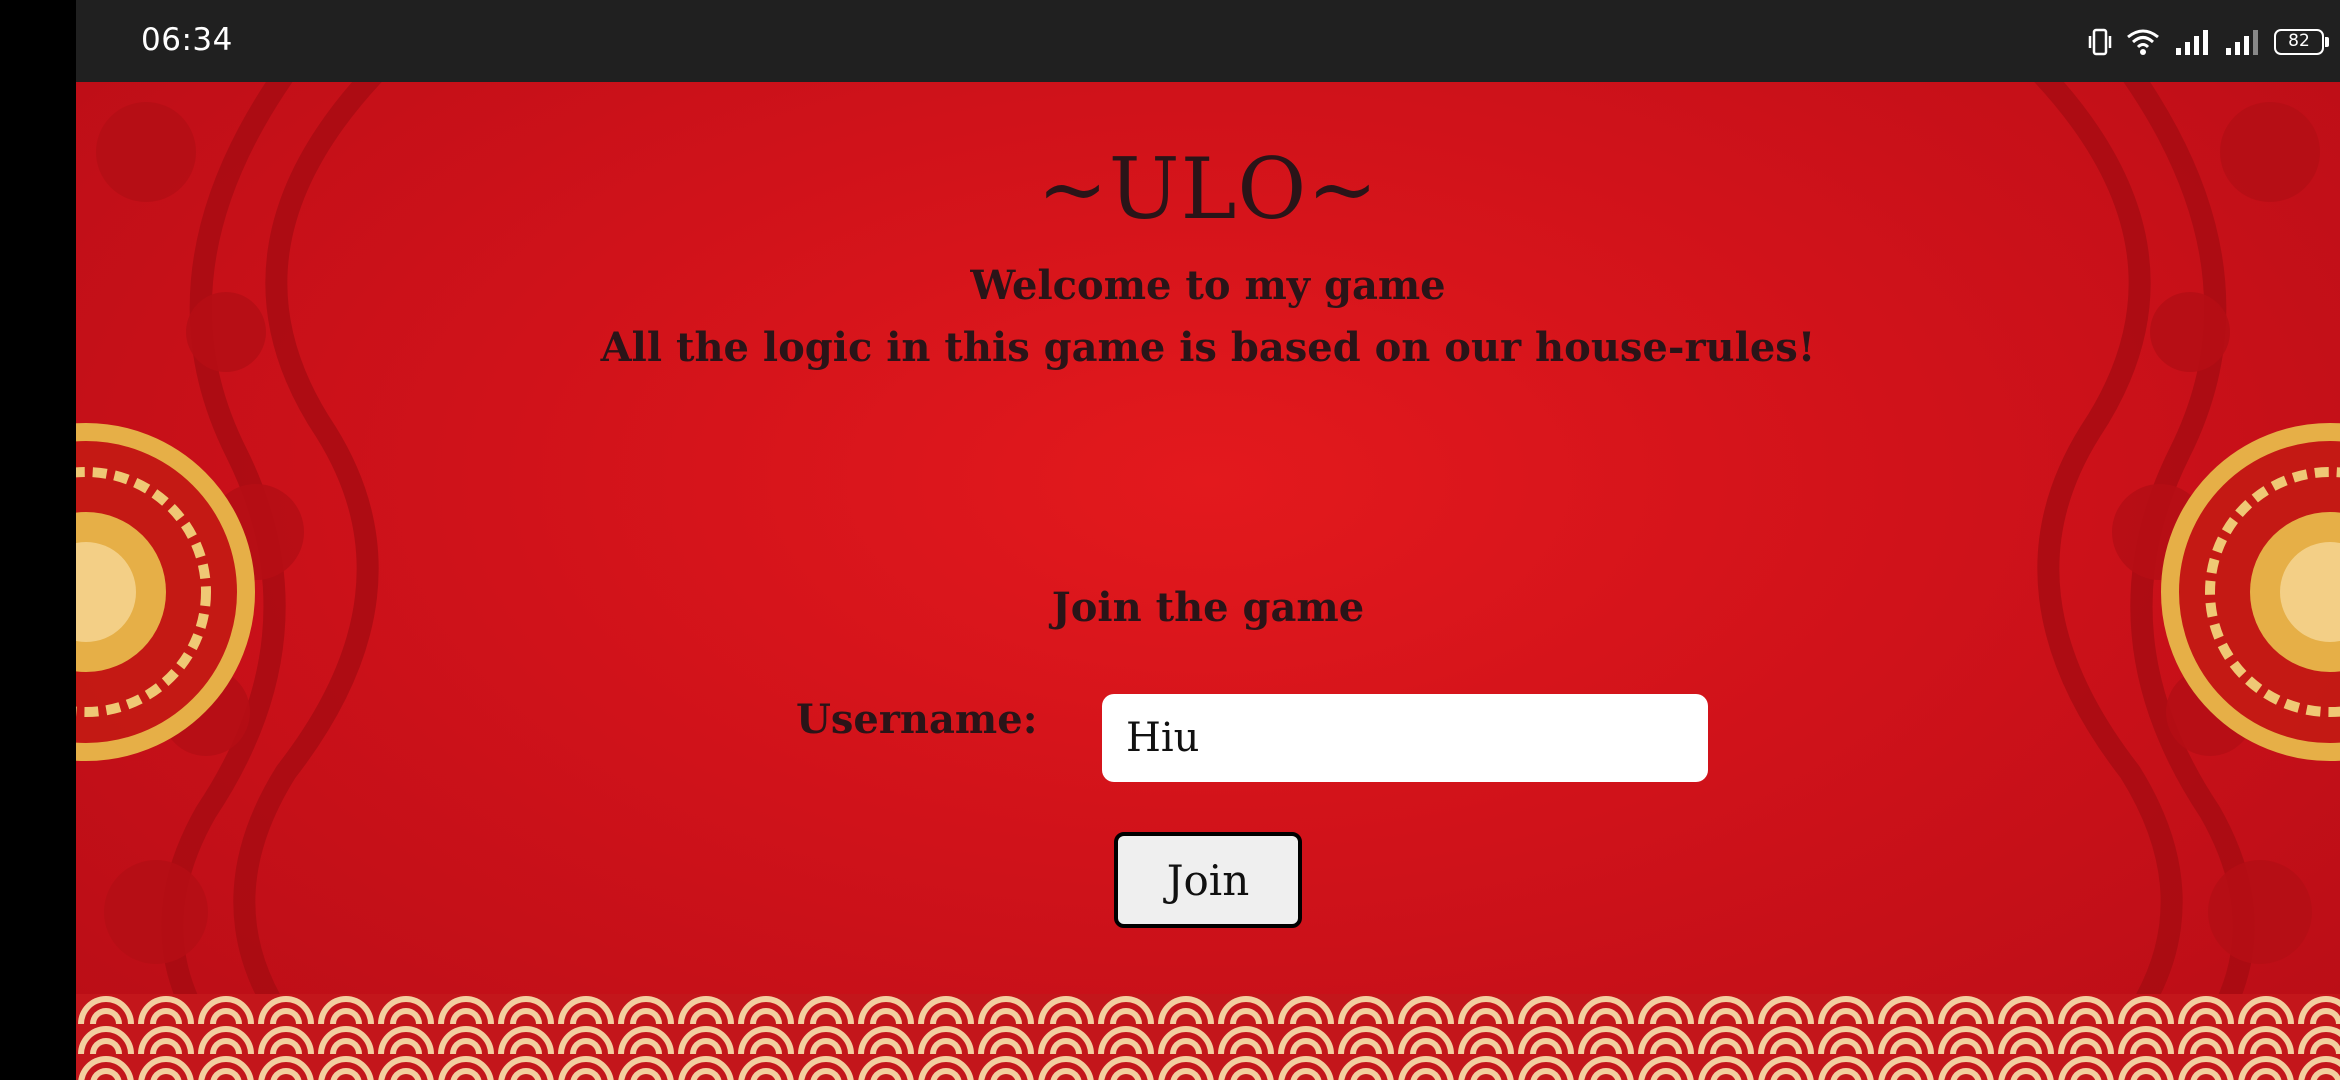 This screenshot has height=1080, width=2340. Describe the element at coordinates (2192, 42) in the screenshot. I see `signal-icon` at that location.